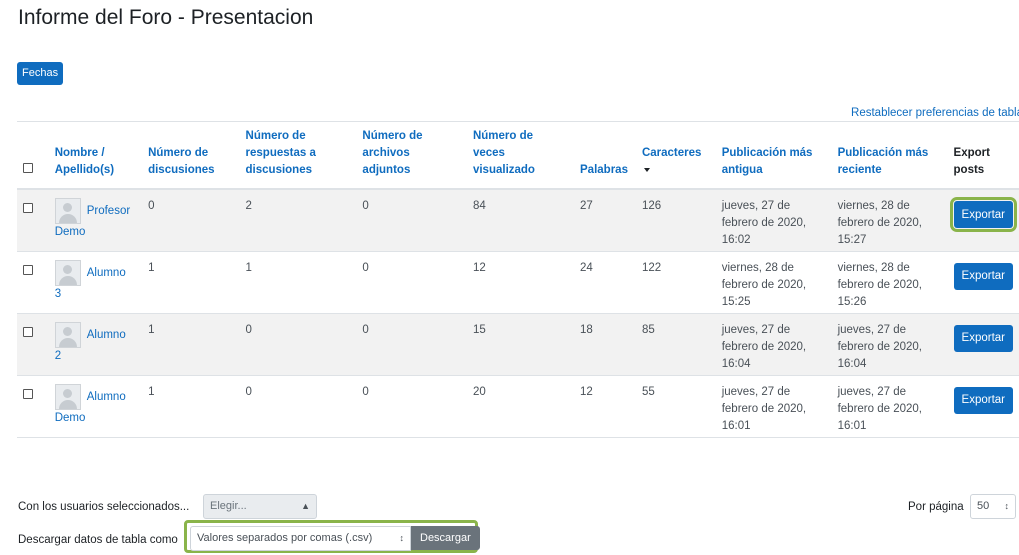  I want to click on earliest-cell: jueves, 27 de febrero de 2020, 16:02, so click(773, 220).